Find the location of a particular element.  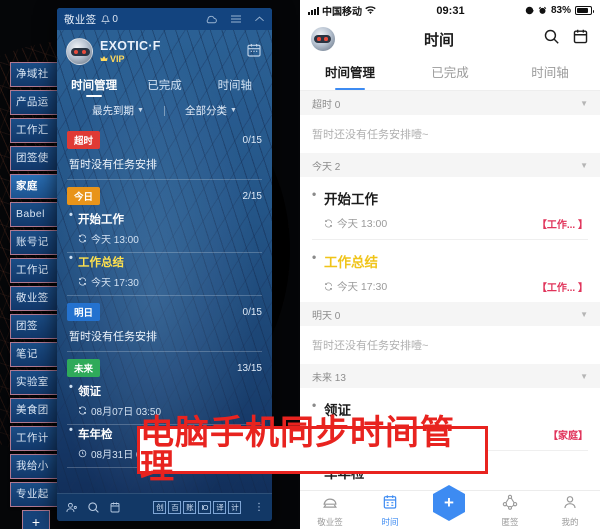

phone-tab-1: 已完成 is located at coordinates (450, 73).